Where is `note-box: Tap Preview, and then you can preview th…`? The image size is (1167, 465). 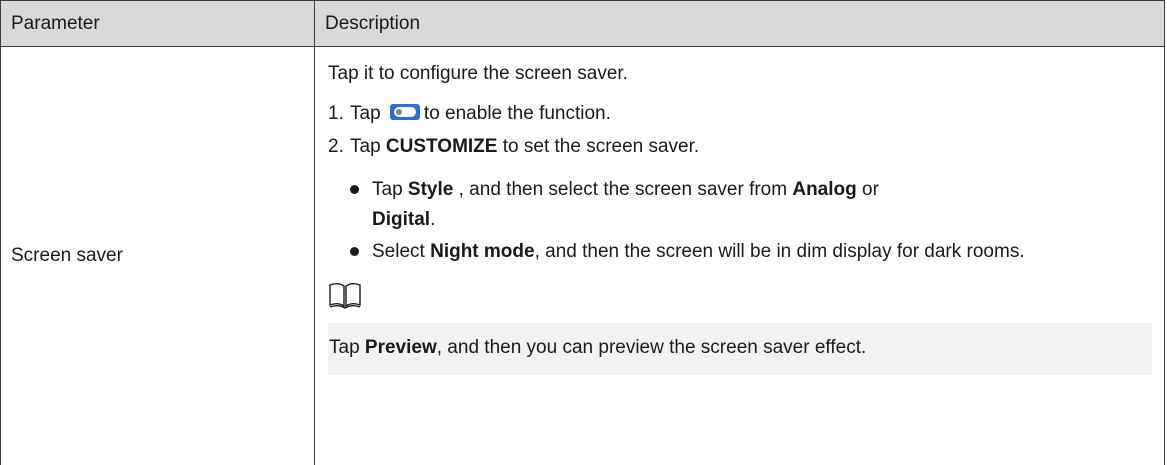 note-box: Tap Preview, and then you can preview th… is located at coordinates (740, 349).